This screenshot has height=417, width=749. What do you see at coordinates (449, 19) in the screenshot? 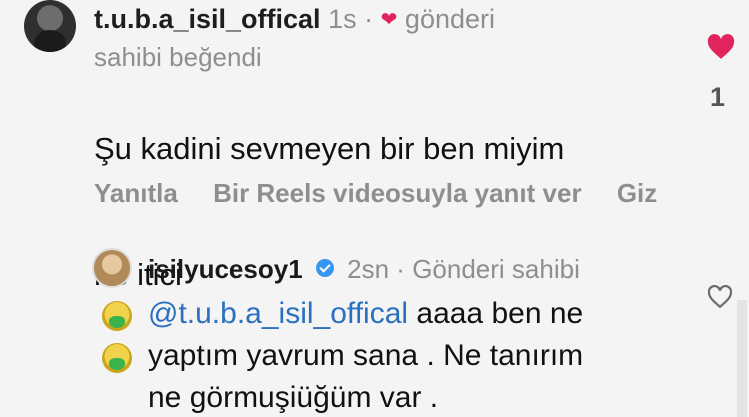
I see `author-liked-label: gönderi` at bounding box center [449, 19].